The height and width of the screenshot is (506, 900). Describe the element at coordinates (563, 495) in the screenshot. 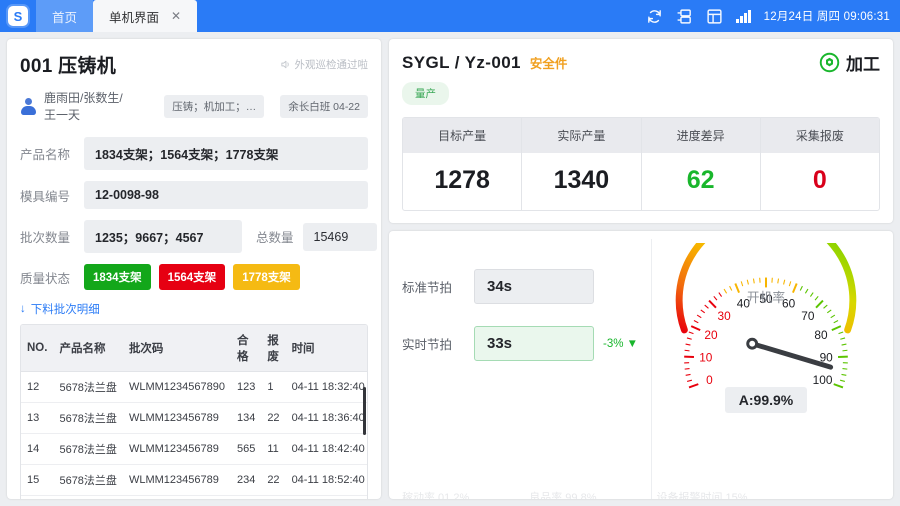

I see `metric-cut: 良品率 99.8%` at that location.